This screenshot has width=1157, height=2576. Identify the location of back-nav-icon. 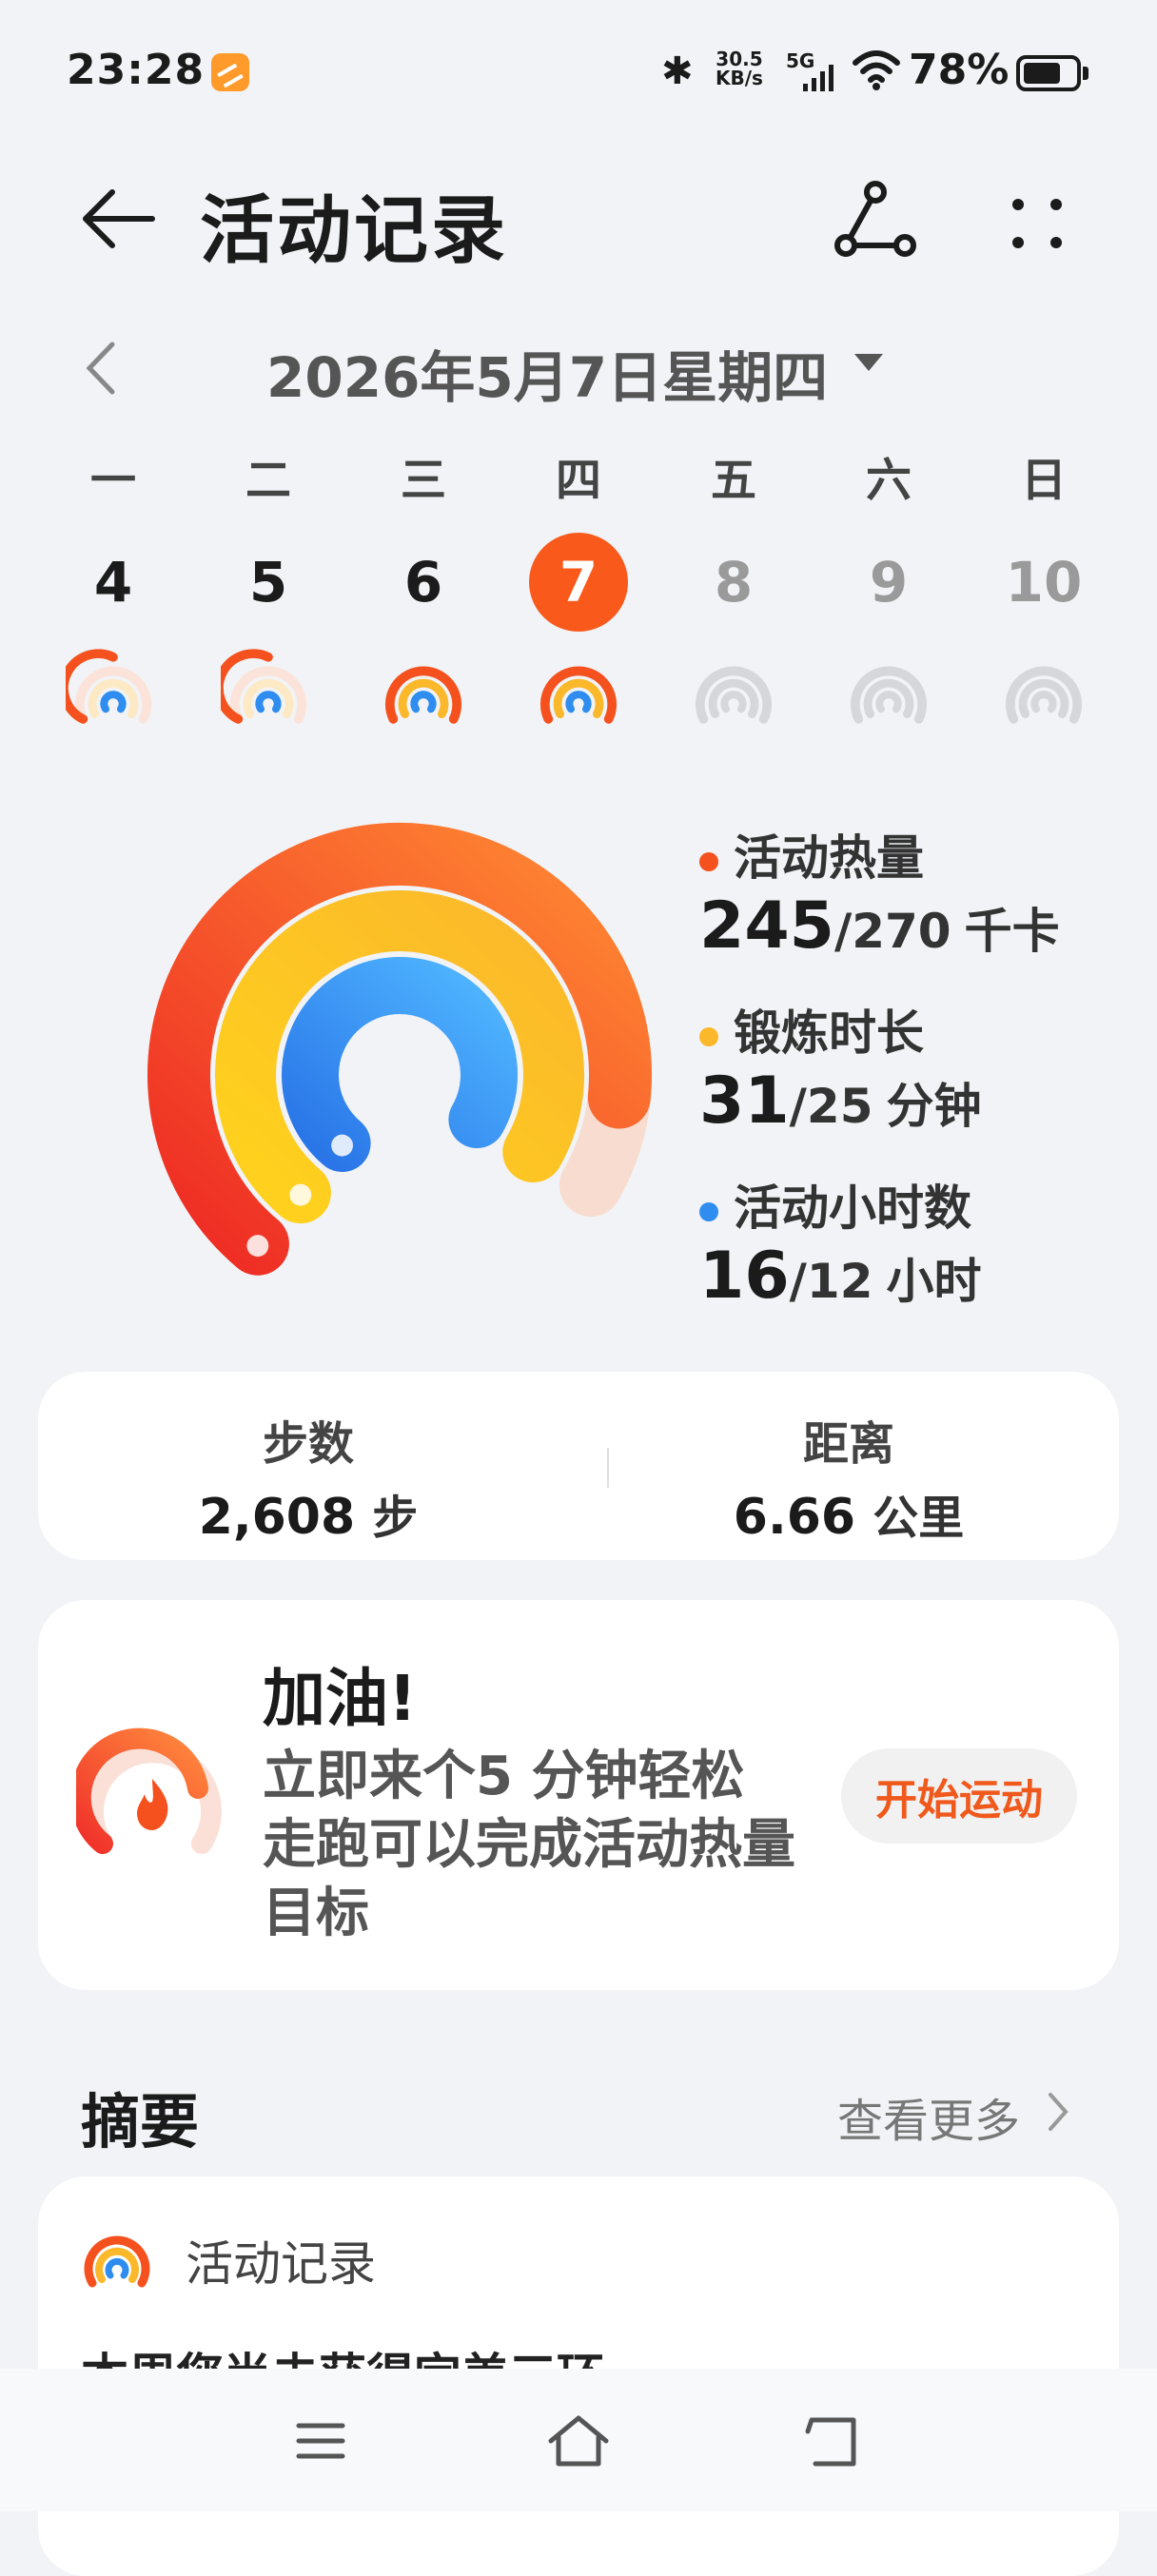
(832, 2442).